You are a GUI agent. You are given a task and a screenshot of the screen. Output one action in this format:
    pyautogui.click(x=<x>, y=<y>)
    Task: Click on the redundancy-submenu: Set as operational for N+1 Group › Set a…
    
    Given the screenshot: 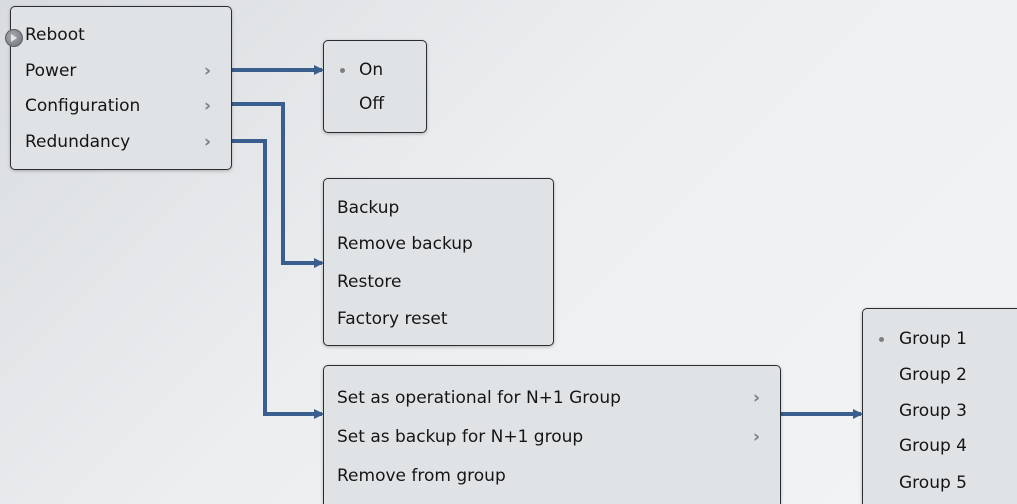 What is the action you would take?
    pyautogui.click(x=552, y=434)
    